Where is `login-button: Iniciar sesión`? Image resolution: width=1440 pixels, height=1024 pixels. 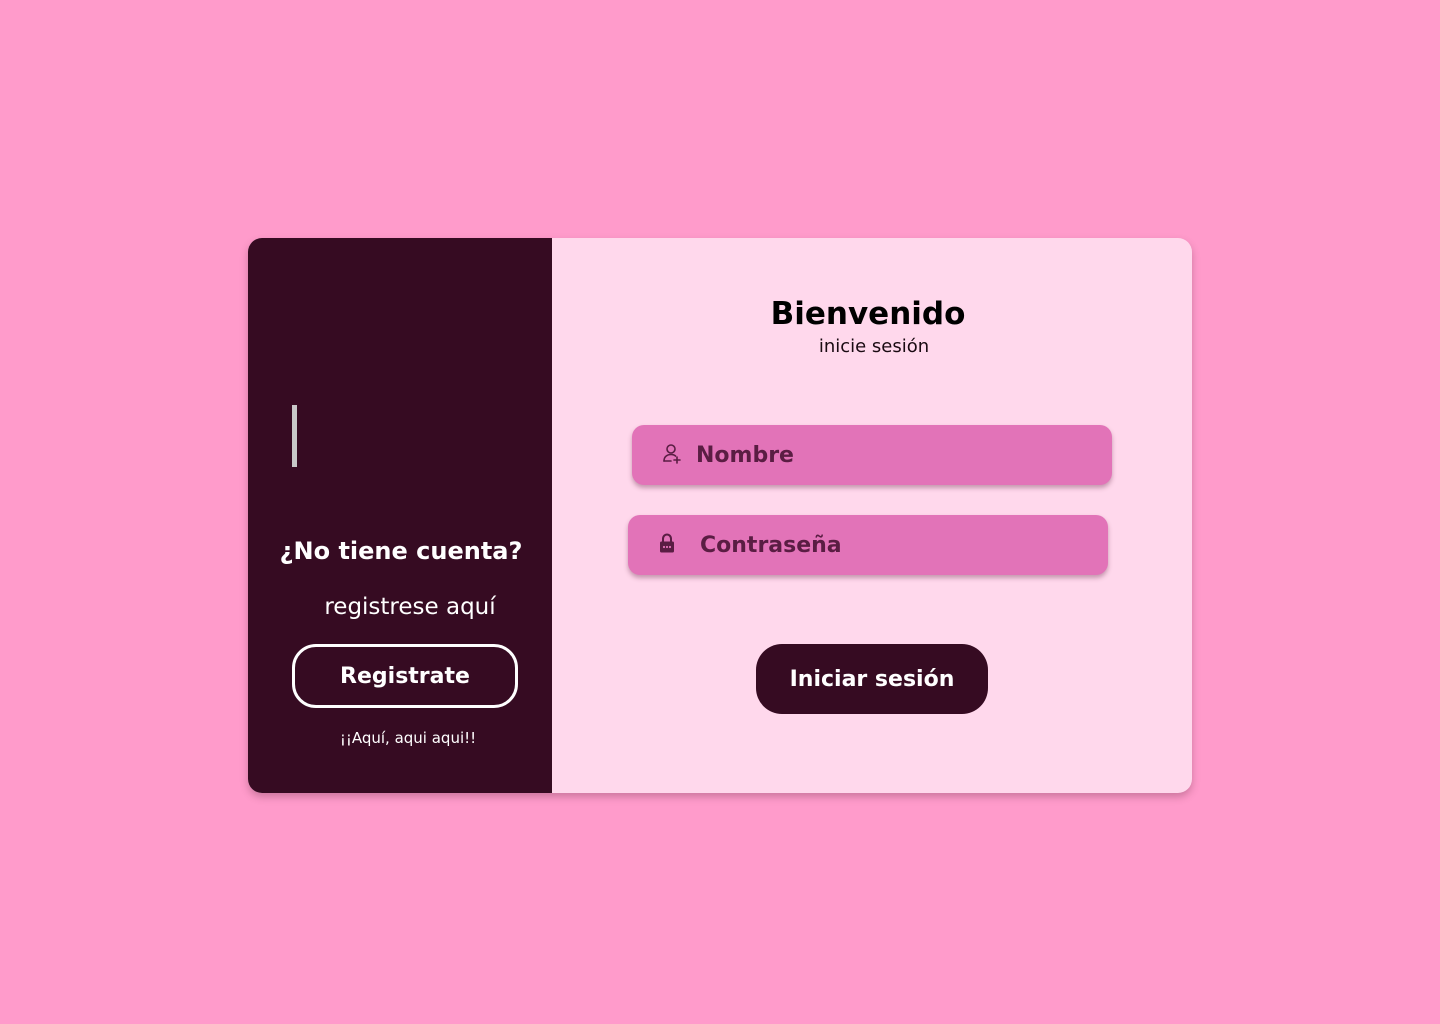
login-button: Iniciar sesión is located at coordinates (872, 679).